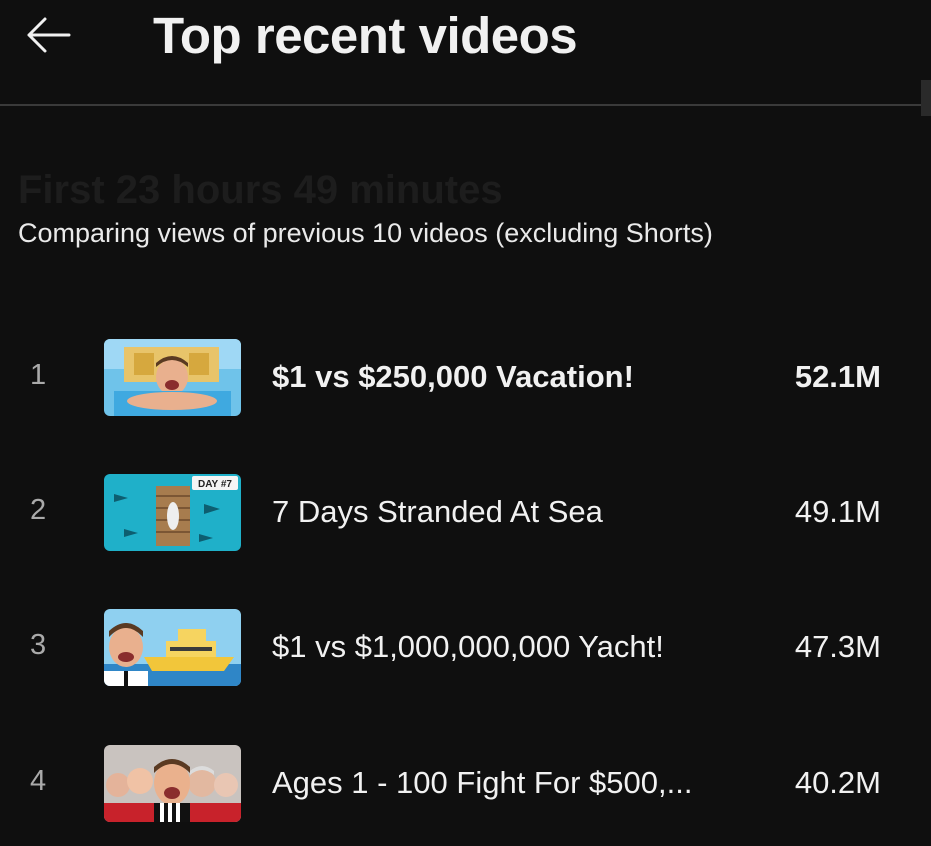 This screenshot has width=931, height=846. I want to click on section-title: First 23 hours 49 minutes, so click(260, 190).